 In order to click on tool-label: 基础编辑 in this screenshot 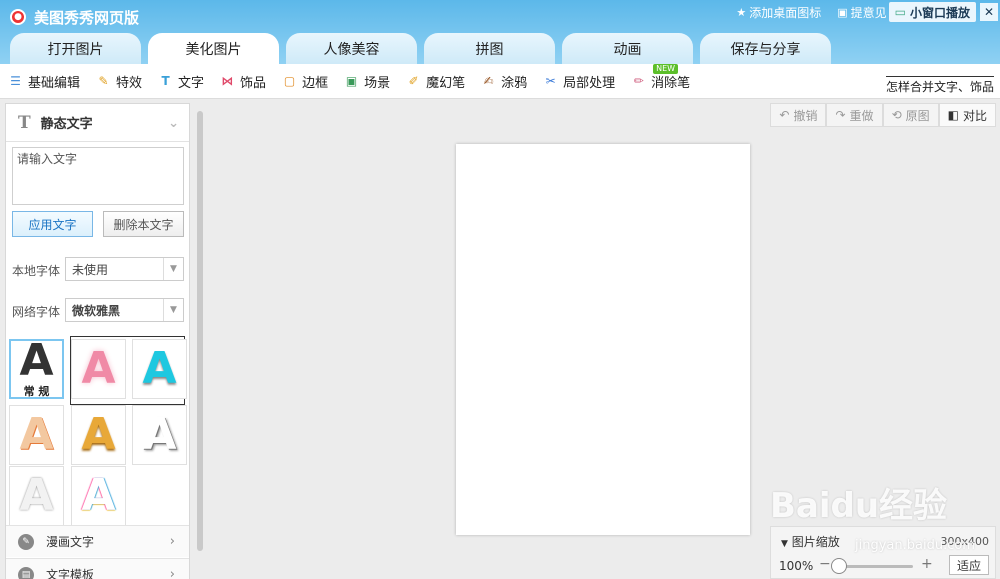, I will do `click(54, 83)`.